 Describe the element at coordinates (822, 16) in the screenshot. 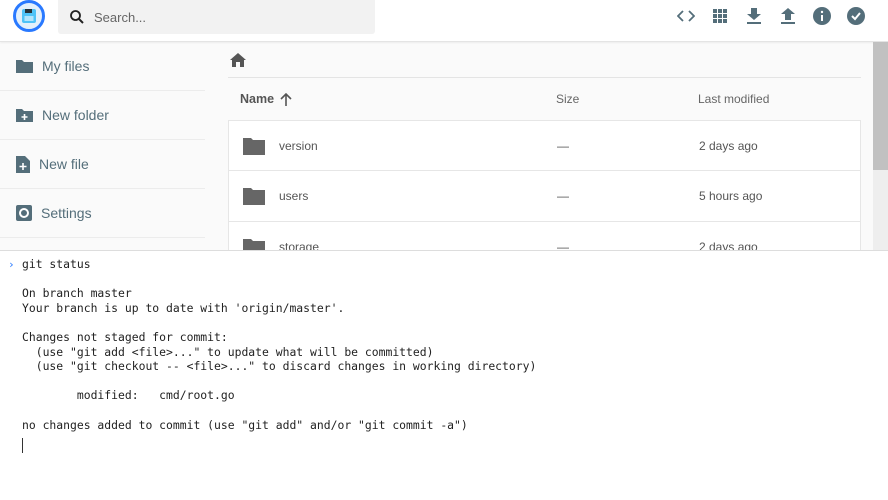

I see `info-icon` at that location.